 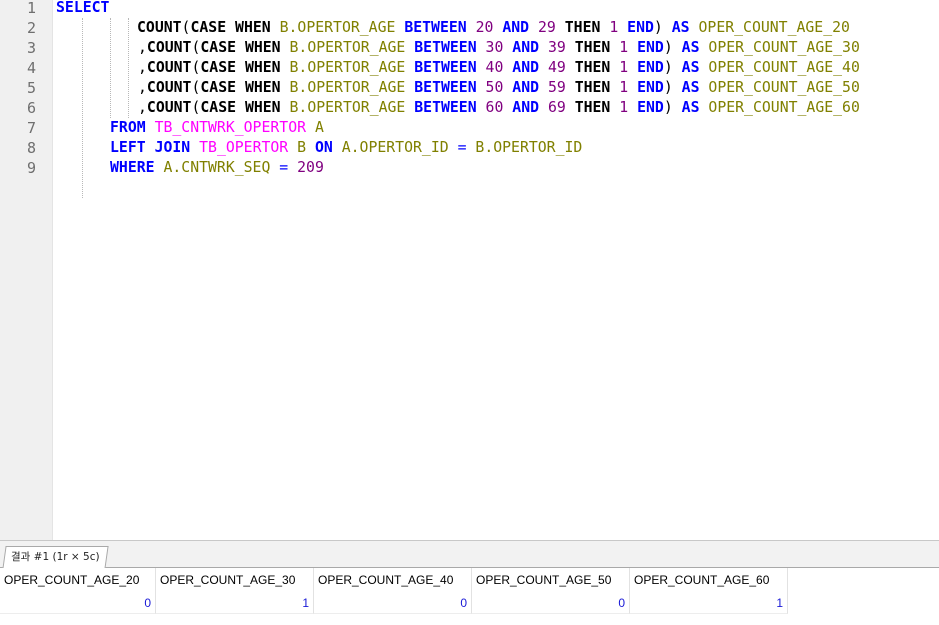 What do you see at coordinates (556, 107) in the screenshot?
I see `code-token: 69` at bounding box center [556, 107].